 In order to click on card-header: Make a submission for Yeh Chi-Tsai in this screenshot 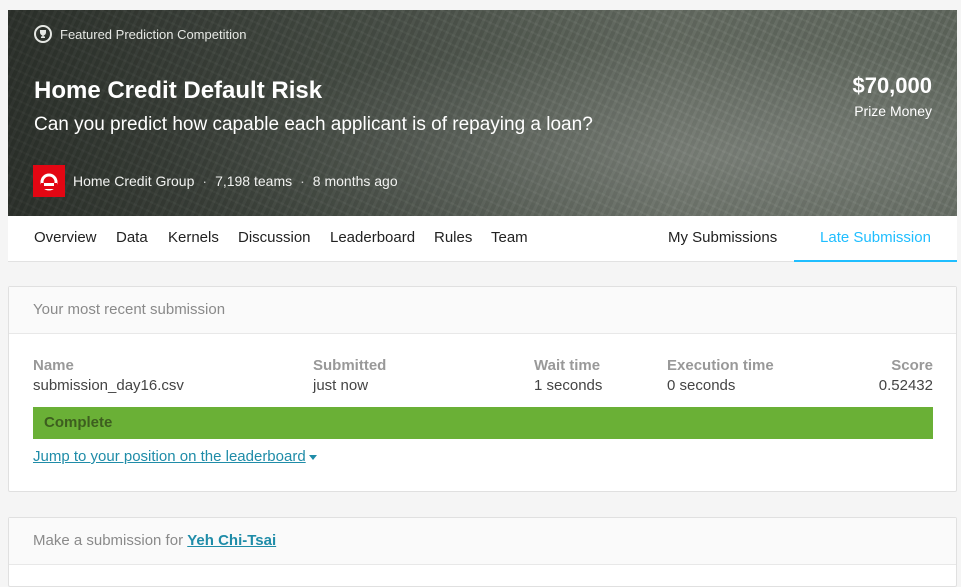, I will do `click(482, 541)`.